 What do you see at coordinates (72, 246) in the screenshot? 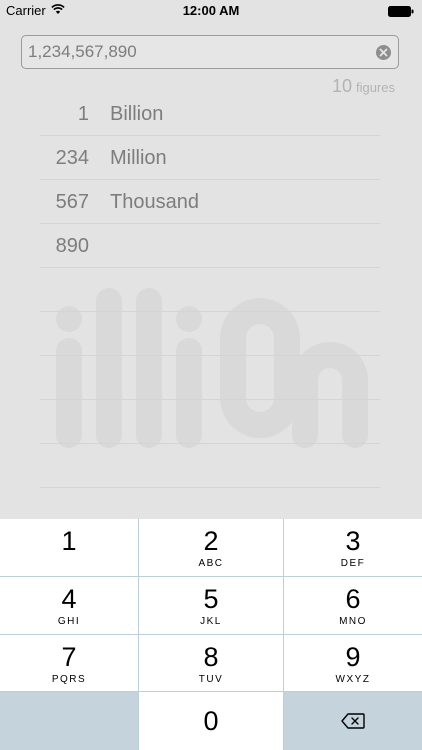
I see `row-number: 890` at bounding box center [72, 246].